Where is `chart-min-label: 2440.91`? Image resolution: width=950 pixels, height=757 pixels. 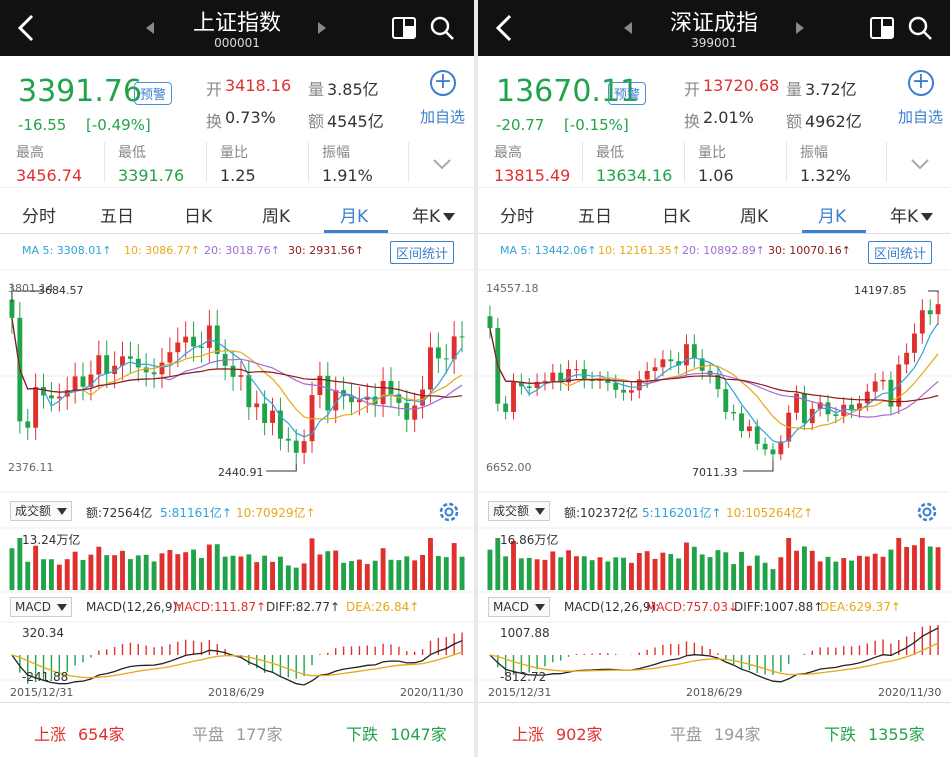
chart-min-label: 2440.91 is located at coordinates (241, 472).